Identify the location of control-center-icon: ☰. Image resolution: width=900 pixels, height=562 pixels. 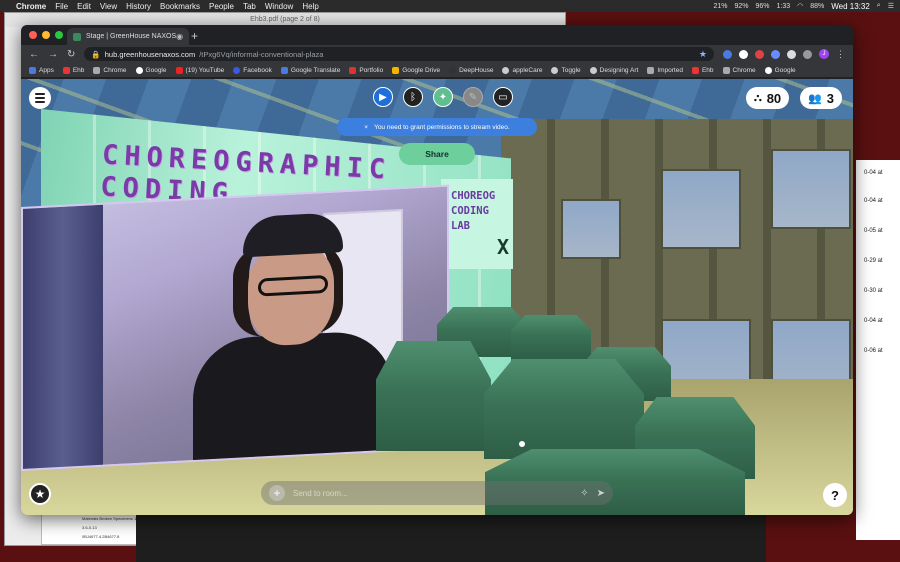
(891, 6).